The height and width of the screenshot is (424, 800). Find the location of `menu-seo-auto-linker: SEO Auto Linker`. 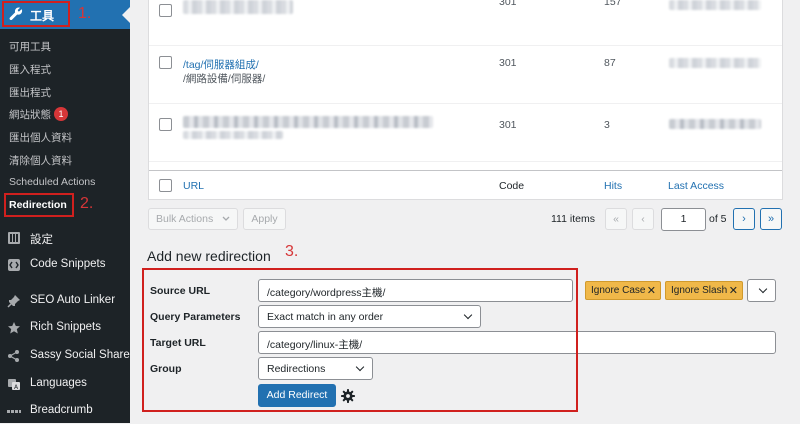

menu-seo-auto-linker: SEO Auto Linker is located at coordinates (65, 301).